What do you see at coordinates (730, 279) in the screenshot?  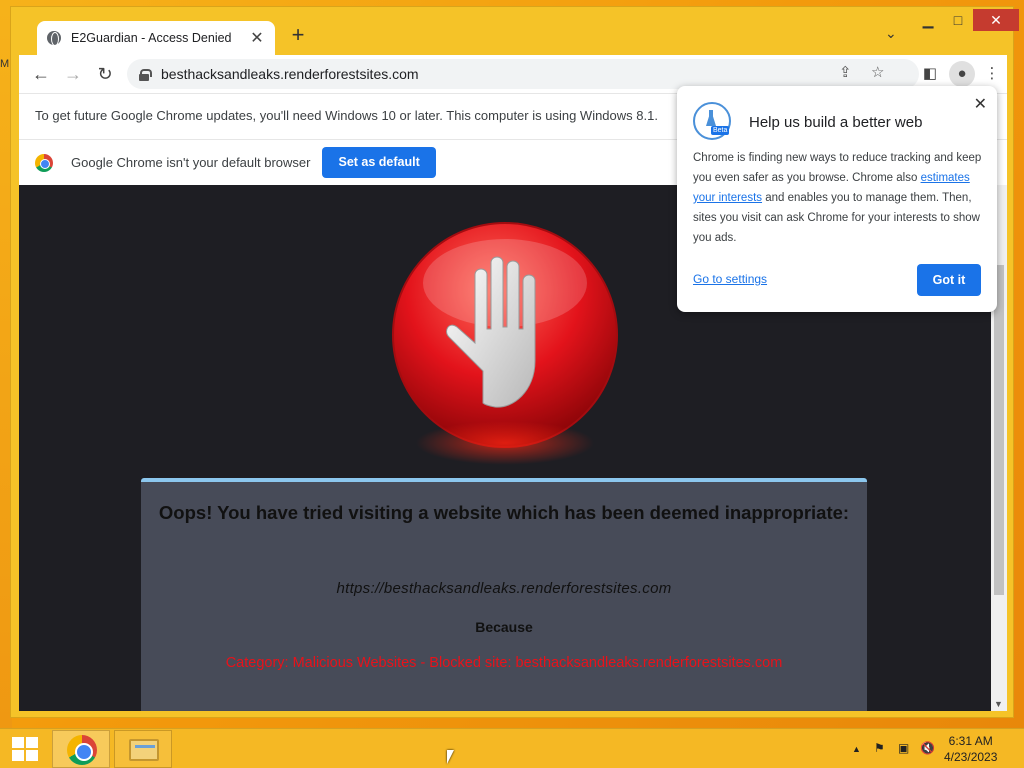 I see `go-to-settings-link: Go to settings` at bounding box center [730, 279].